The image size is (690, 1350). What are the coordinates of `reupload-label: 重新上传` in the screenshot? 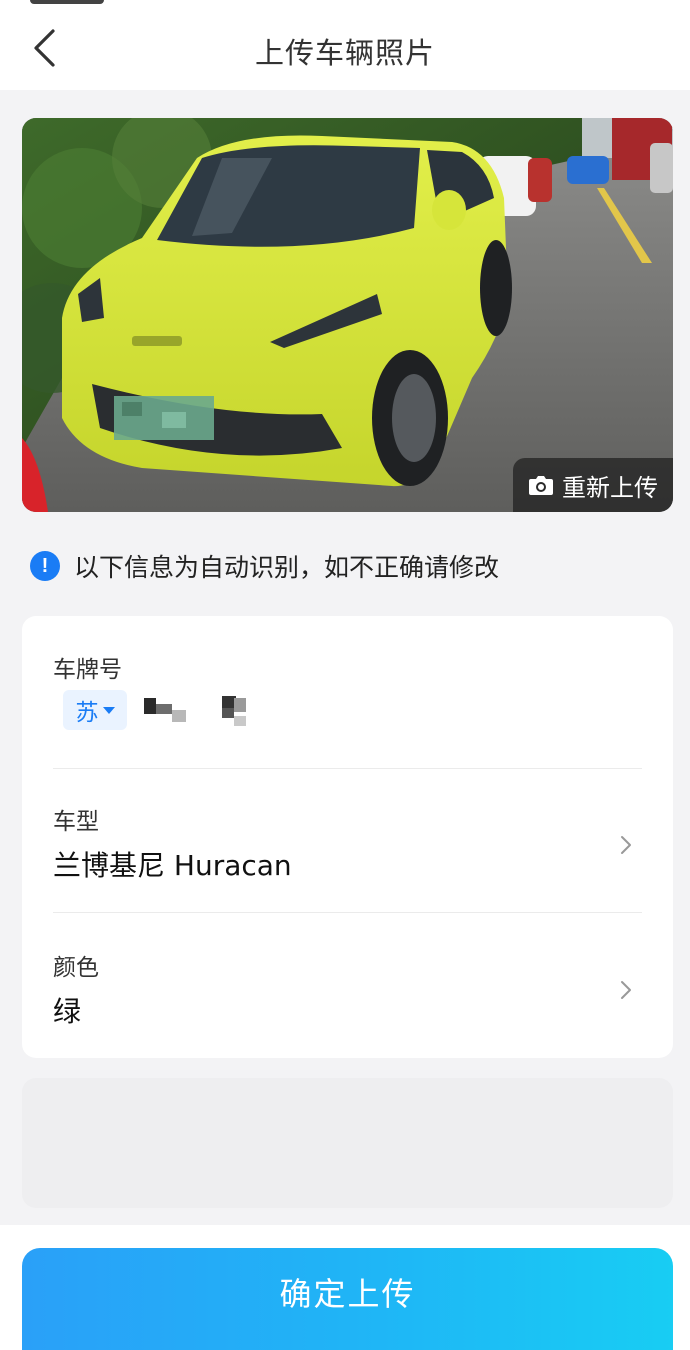 It's located at (610, 487).